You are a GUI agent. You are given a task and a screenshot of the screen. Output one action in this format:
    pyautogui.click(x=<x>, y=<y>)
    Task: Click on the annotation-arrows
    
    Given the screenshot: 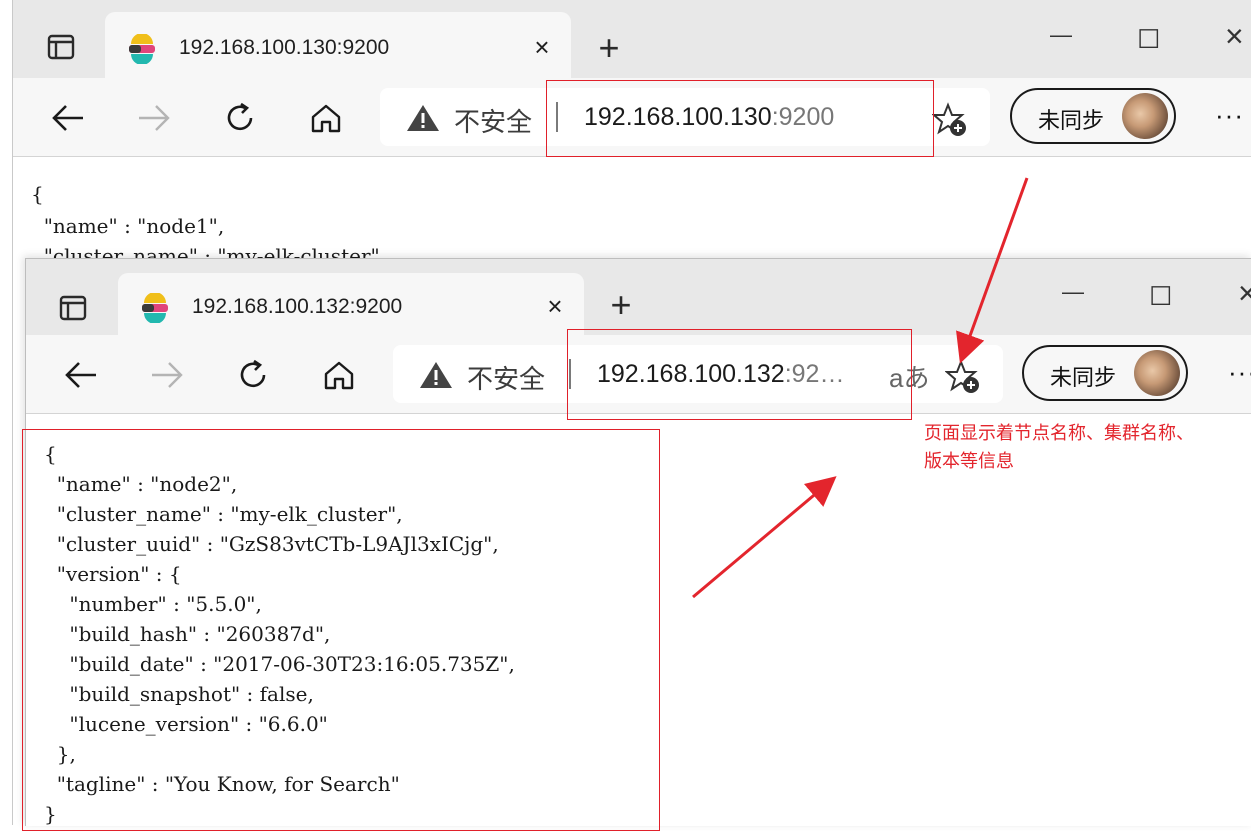 What is the action you would take?
    pyautogui.click(x=860, y=388)
    